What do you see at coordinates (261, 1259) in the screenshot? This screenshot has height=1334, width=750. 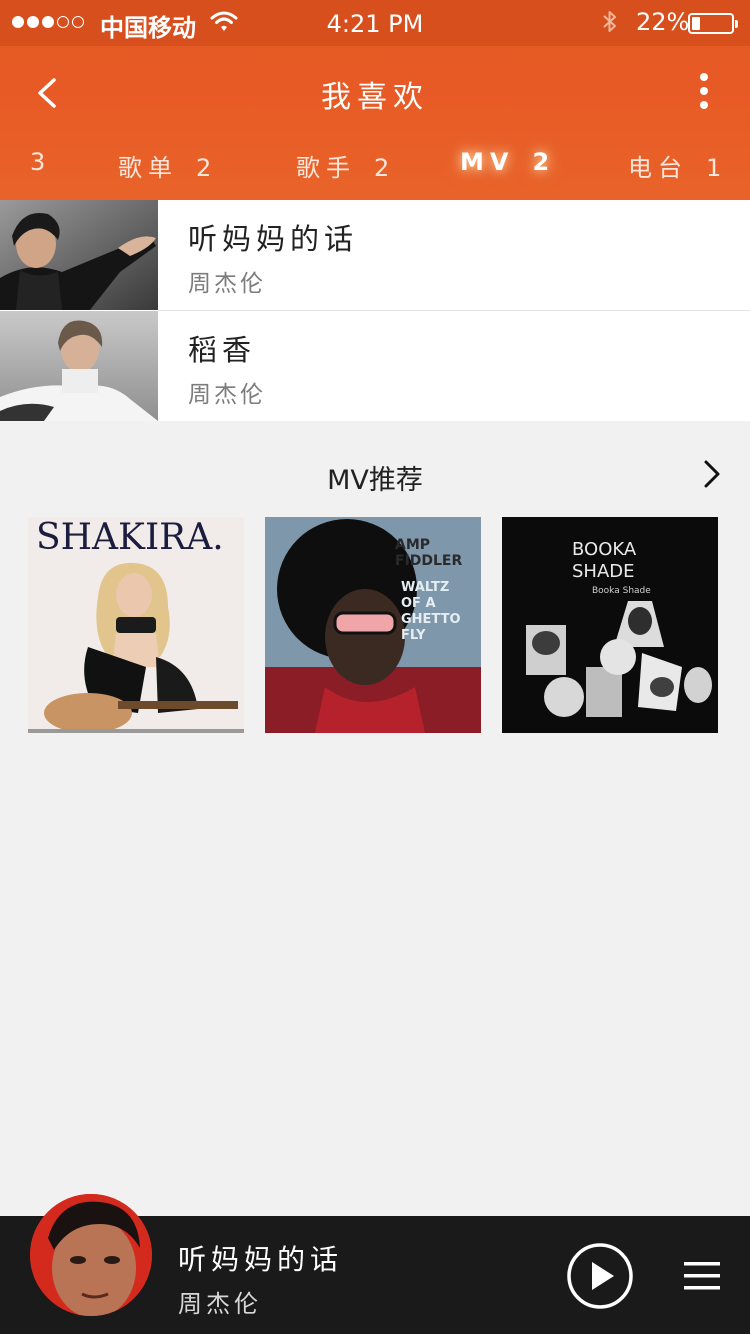 I see `now-playing-title: 听妈妈的话` at bounding box center [261, 1259].